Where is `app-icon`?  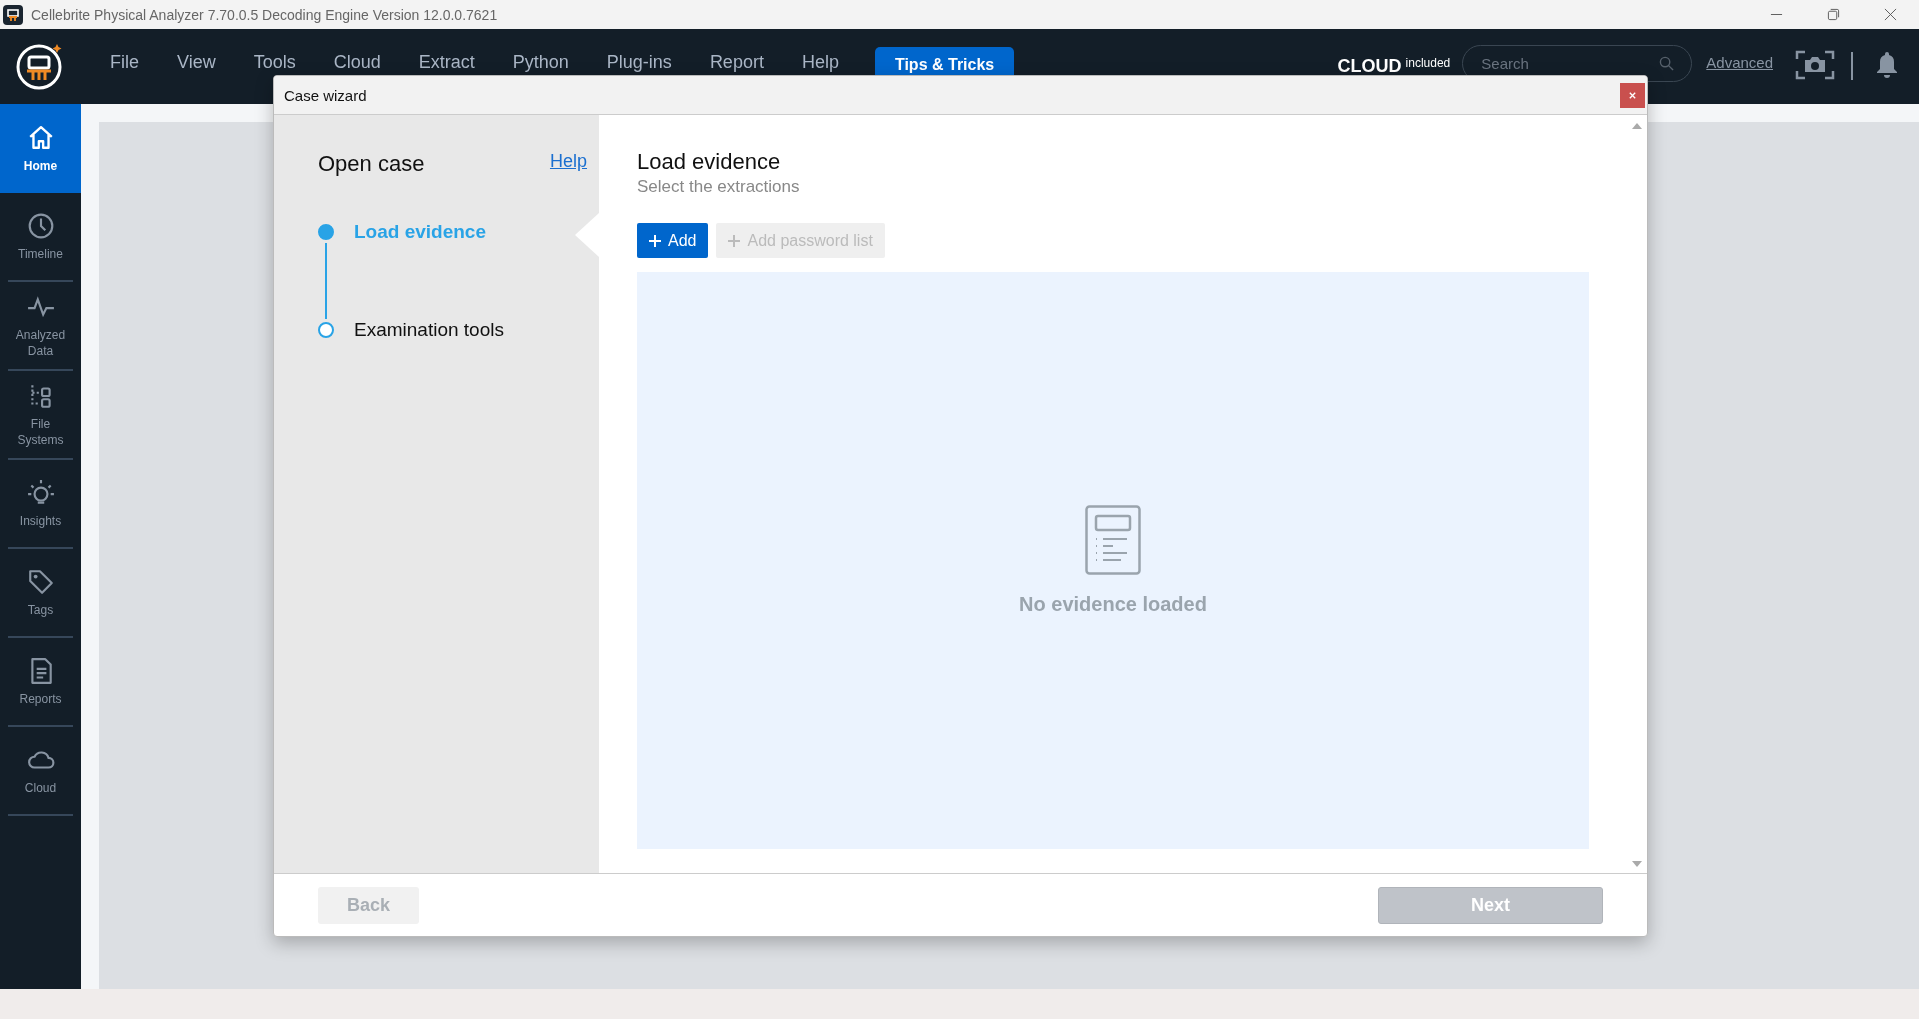
app-icon is located at coordinates (13, 14).